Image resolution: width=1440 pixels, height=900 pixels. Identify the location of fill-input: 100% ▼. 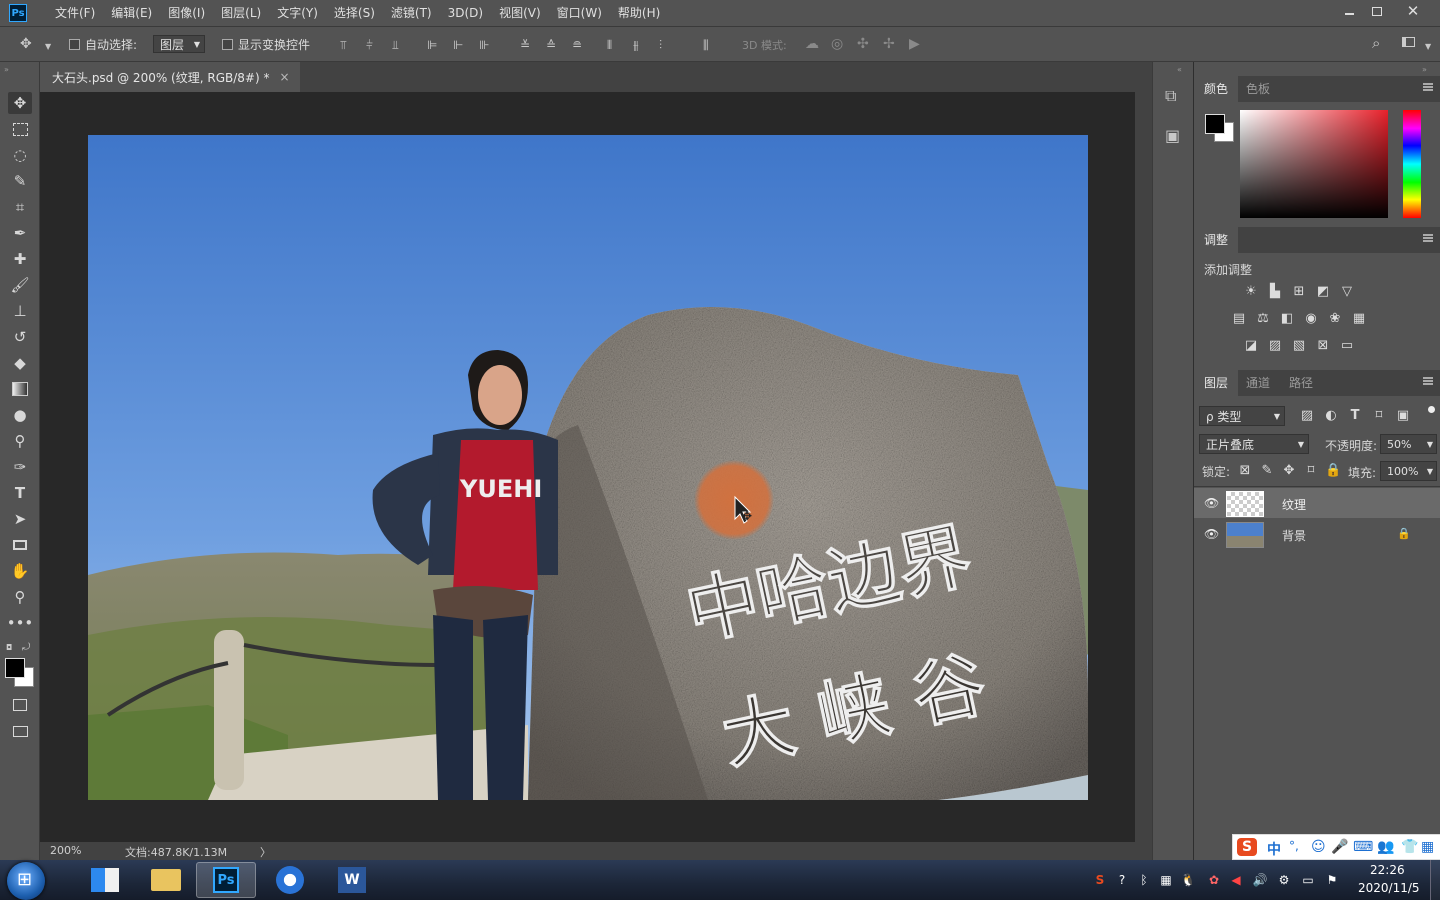
(1408, 471).